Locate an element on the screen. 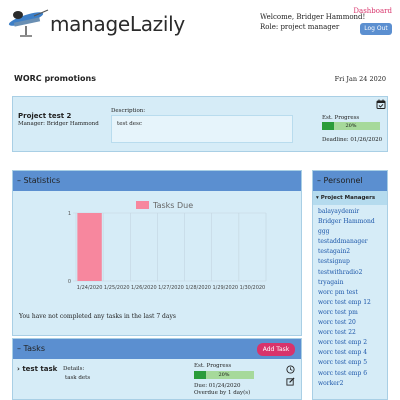 Image resolution: width=400 pixels, height=400 pixels. y-tick-label: 1 is located at coordinates (69, 214).